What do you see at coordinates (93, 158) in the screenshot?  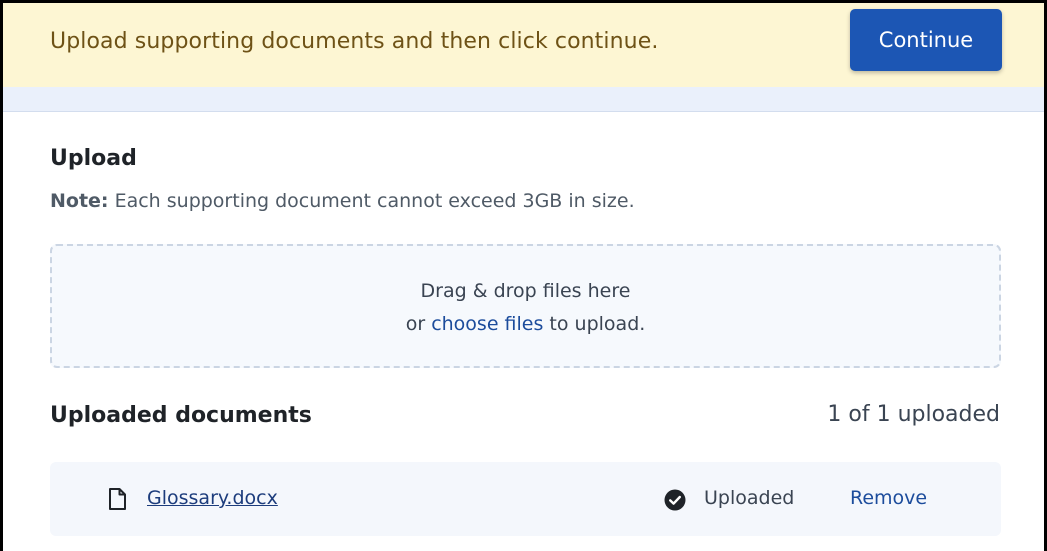 I see `upload-section-title: Upload` at bounding box center [93, 158].